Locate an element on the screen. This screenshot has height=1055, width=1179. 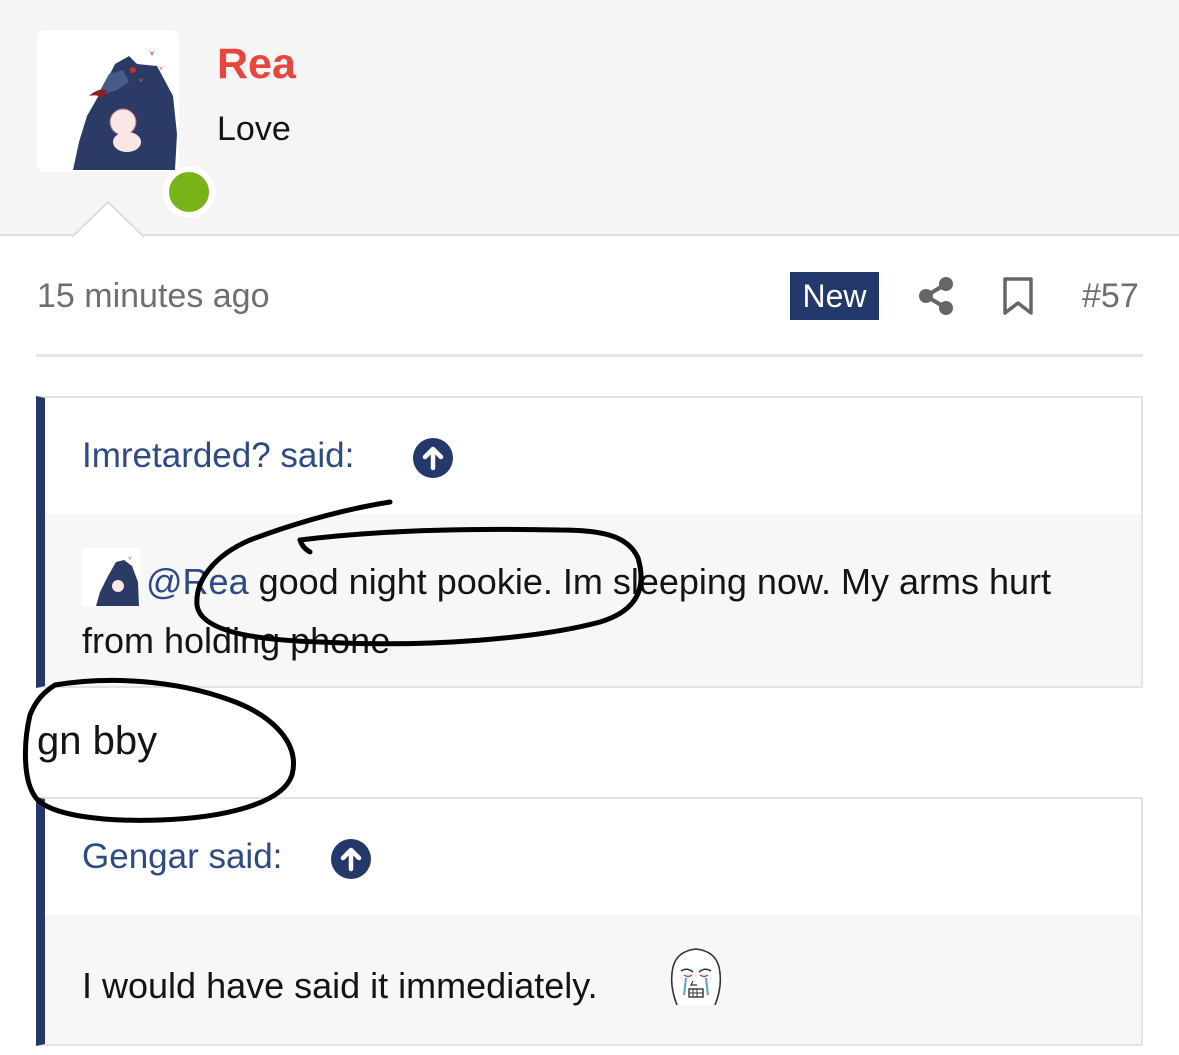
quote-header: Imretarded? said: is located at coordinates (593, 456).